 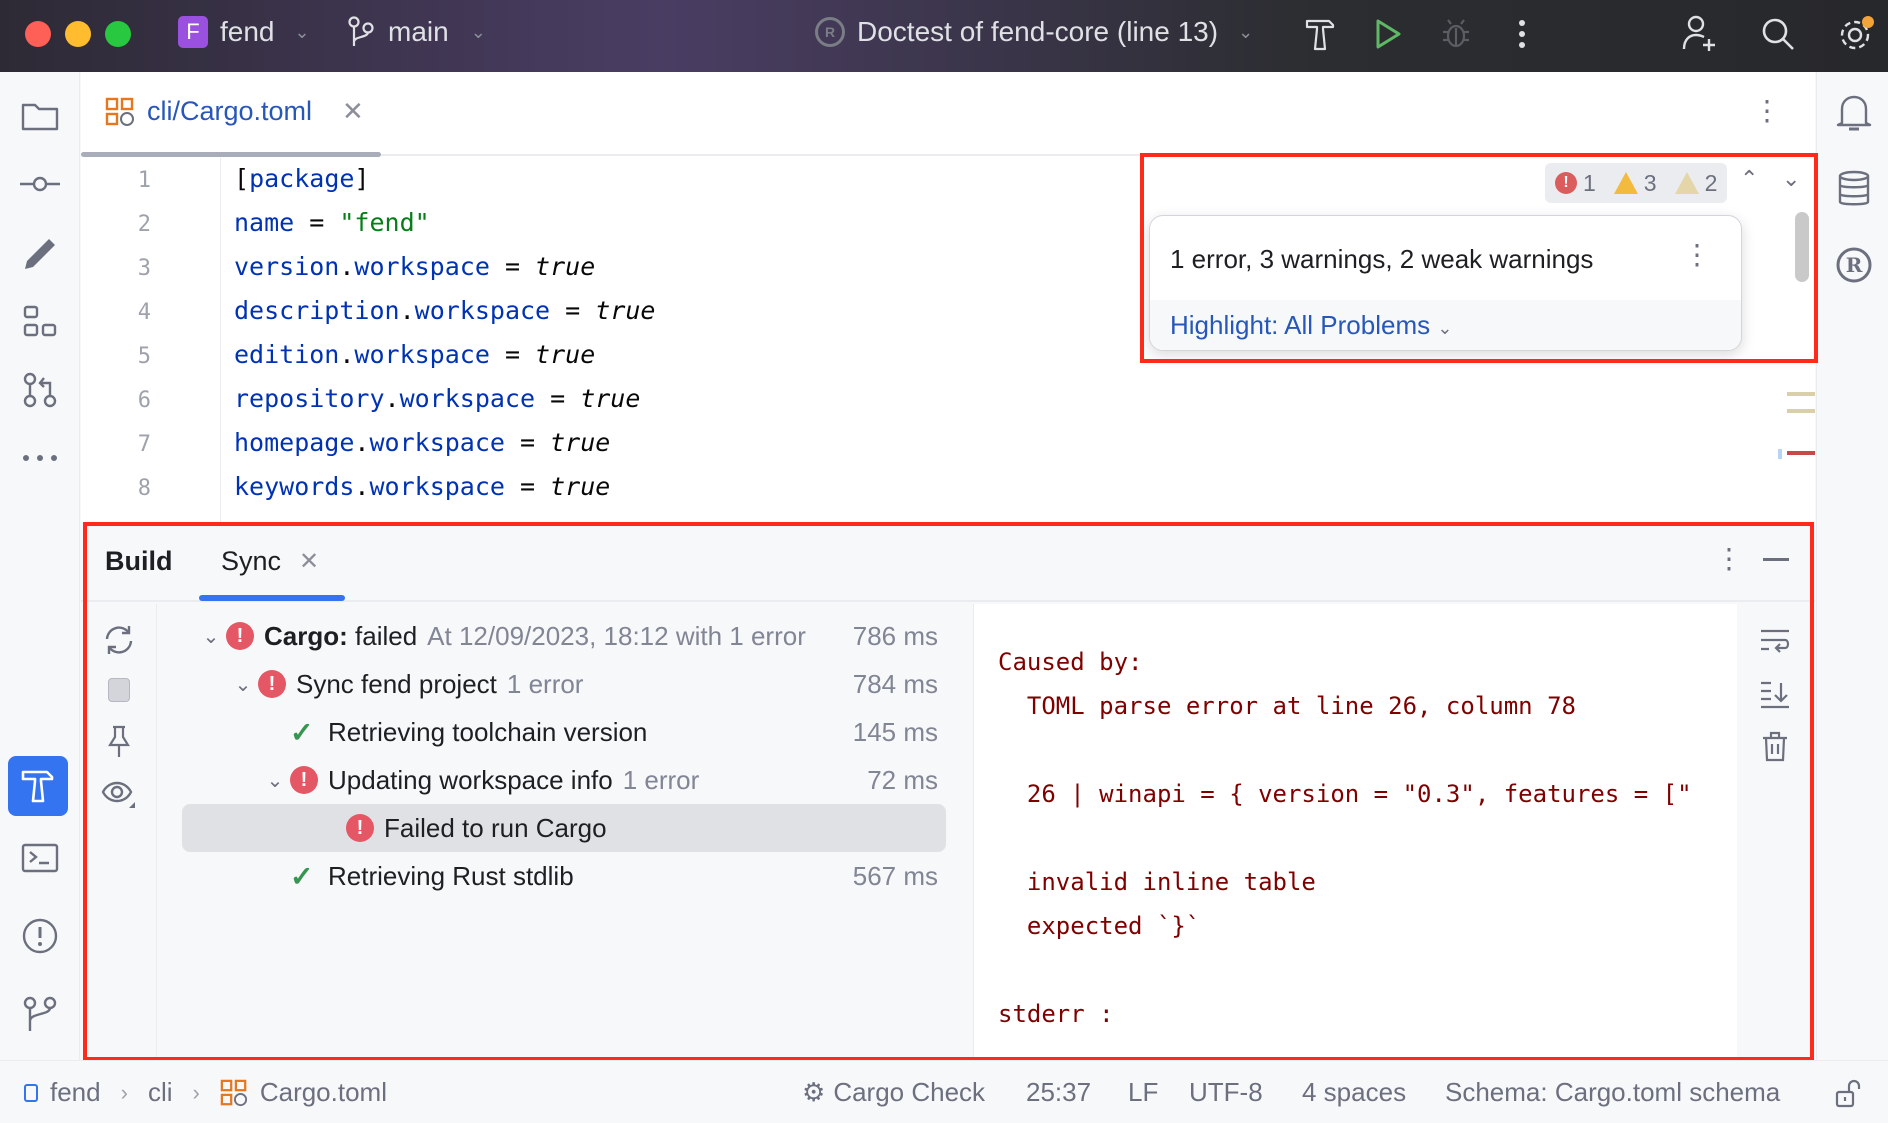 What do you see at coordinates (417, 32) in the screenshot?
I see `branch-selector: main ⌄` at bounding box center [417, 32].